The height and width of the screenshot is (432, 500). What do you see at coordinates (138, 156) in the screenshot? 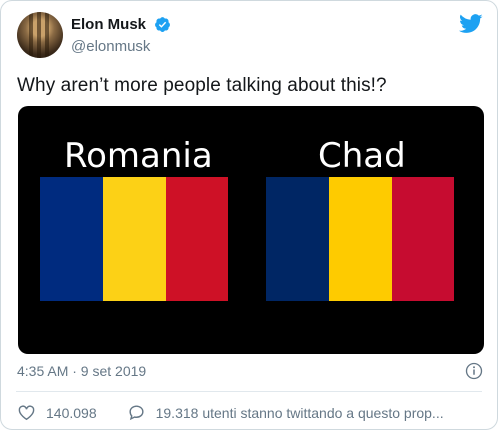
I see `romania-label: Romania` at bounding box center [138, 156].